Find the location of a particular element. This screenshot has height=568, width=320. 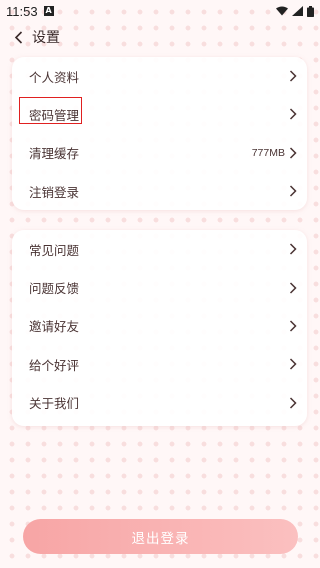

cache-size-value: 777MB is located at coordinates (268, 152).